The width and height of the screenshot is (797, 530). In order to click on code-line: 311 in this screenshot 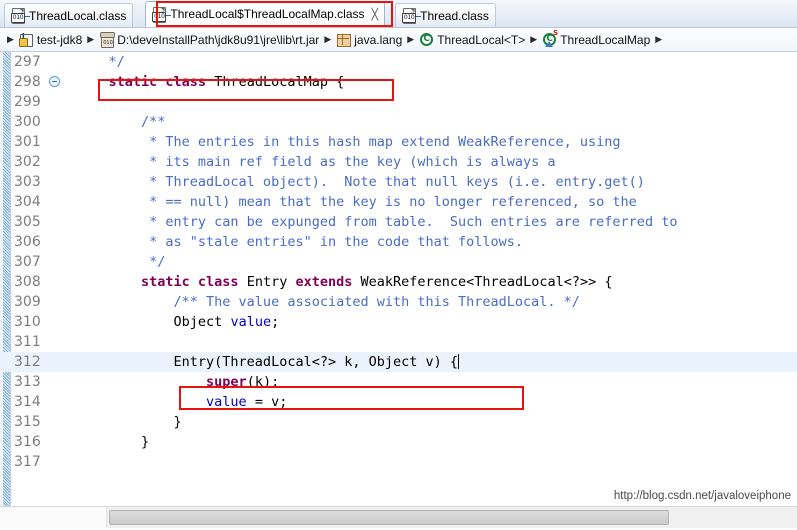, I will do `click(398, 342)`.